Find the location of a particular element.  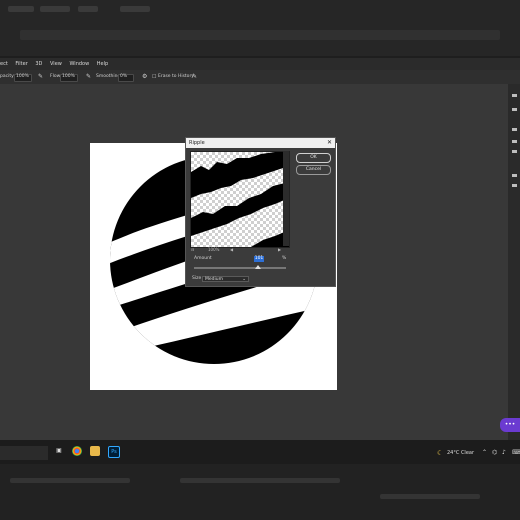

dialog-title: Ripple is located at coordinates (197, 143).